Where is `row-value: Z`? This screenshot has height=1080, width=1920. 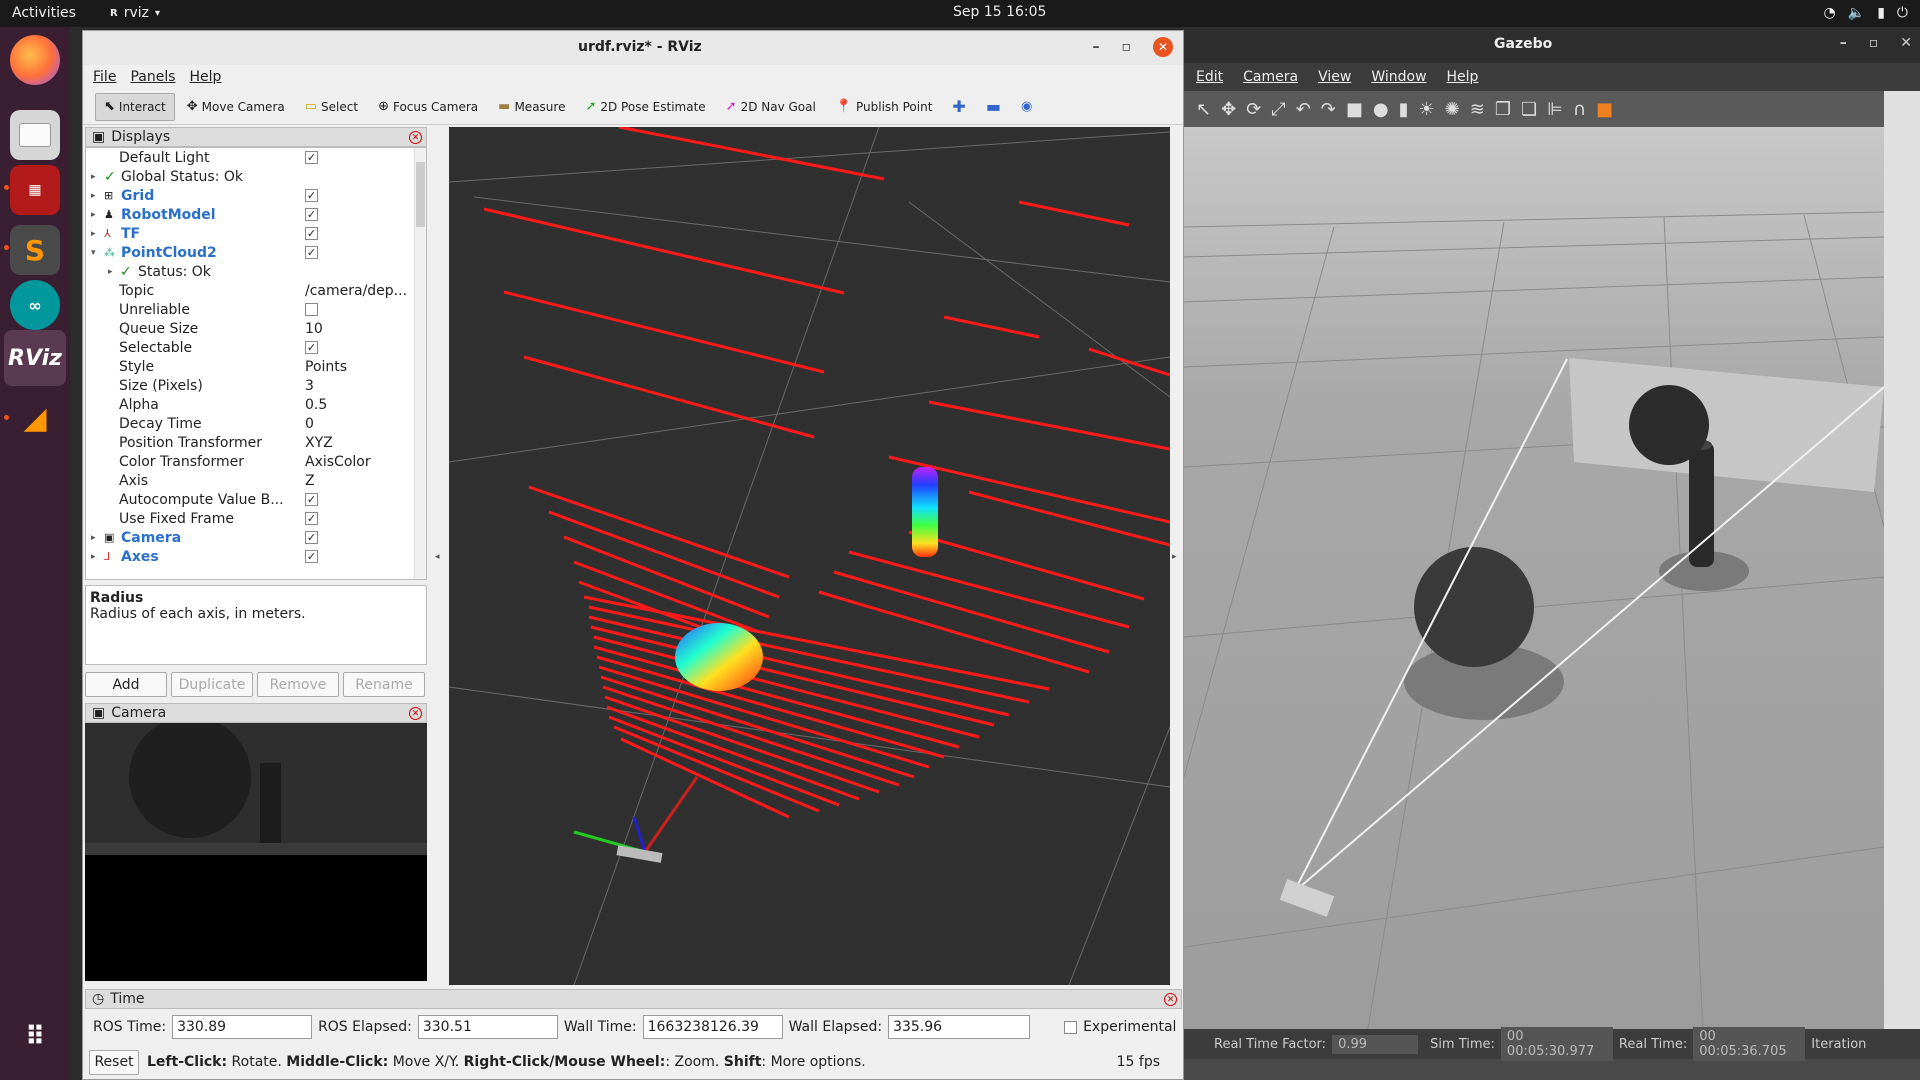
row-value: Z is located at coordinates (310, 481).